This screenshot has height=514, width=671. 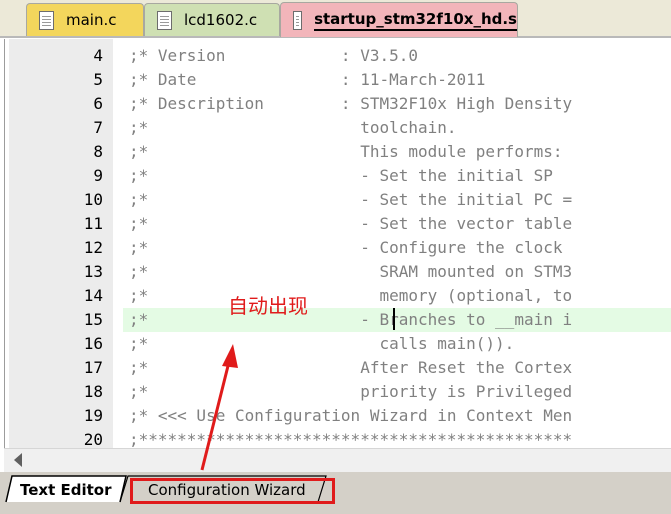 What do you see at coordinates (219, 407) in the screenshot?
I see `annotation-arrow-icon` at bounding box center [219, 407].